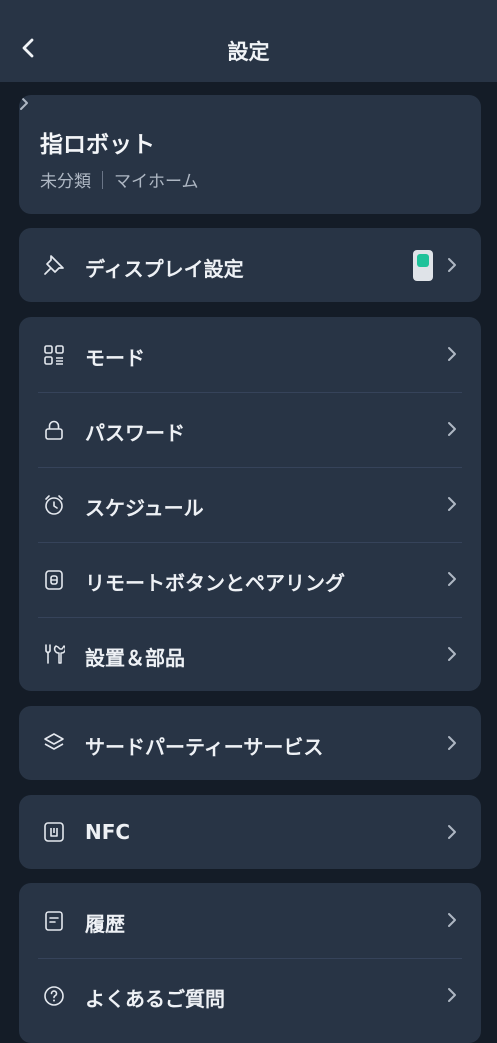 The width and height of the screenshot is (497, 1043). What do you see at coordinates (108, 832) in the screenshot?
I see `list-item-label: NFC` at bounding box center [108, 832].